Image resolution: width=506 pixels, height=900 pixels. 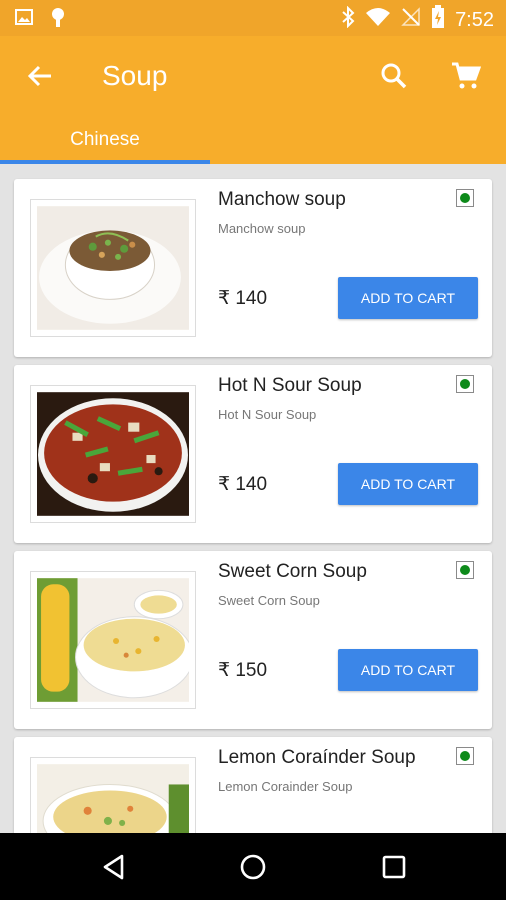 What do you see at coordinates (243, 670) in the screenshot?
I see `product-price: ₹ 150` at bounding box center [243, 670].